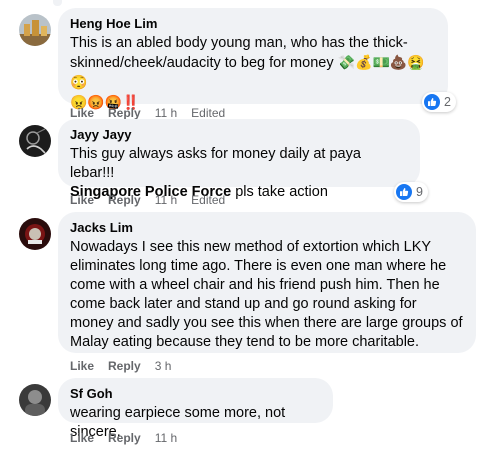  What do you see at coordinates (147, 200) in the screenshot?
I see `comment-actions: Like Reply 11 h Edited` at bounding box center [147, 200].